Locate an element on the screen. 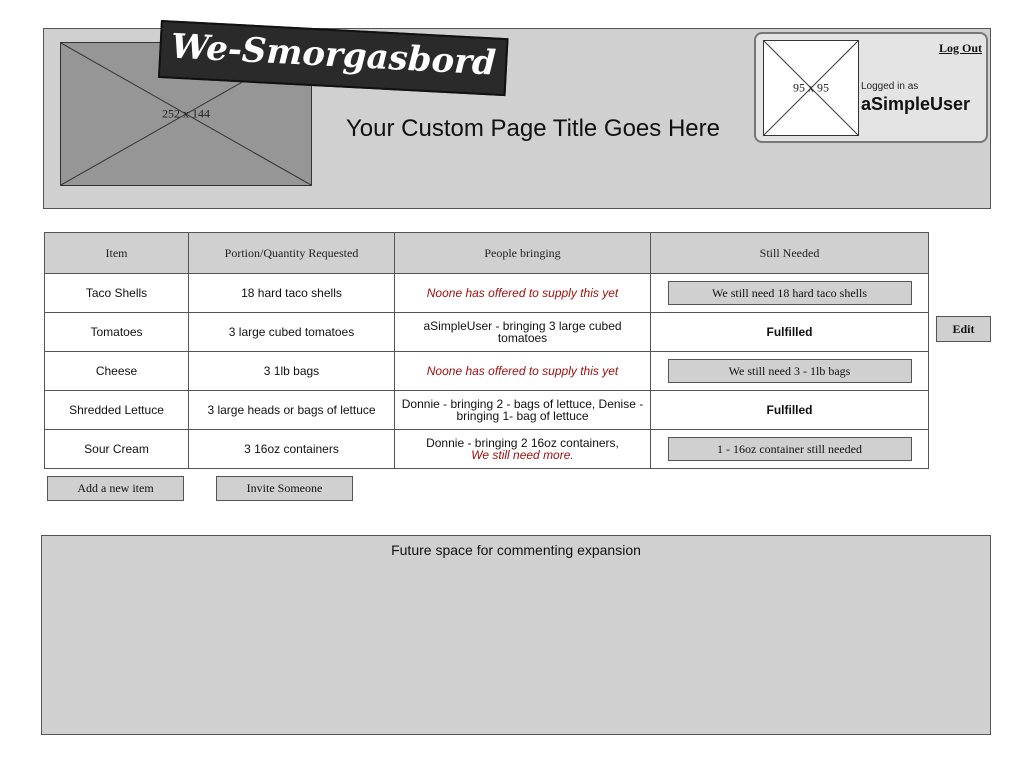 The width and height of the screenshot is (1024, 768). item-quantity: 3 large heads or bags of lettuce is located at coordinates (291, 410).